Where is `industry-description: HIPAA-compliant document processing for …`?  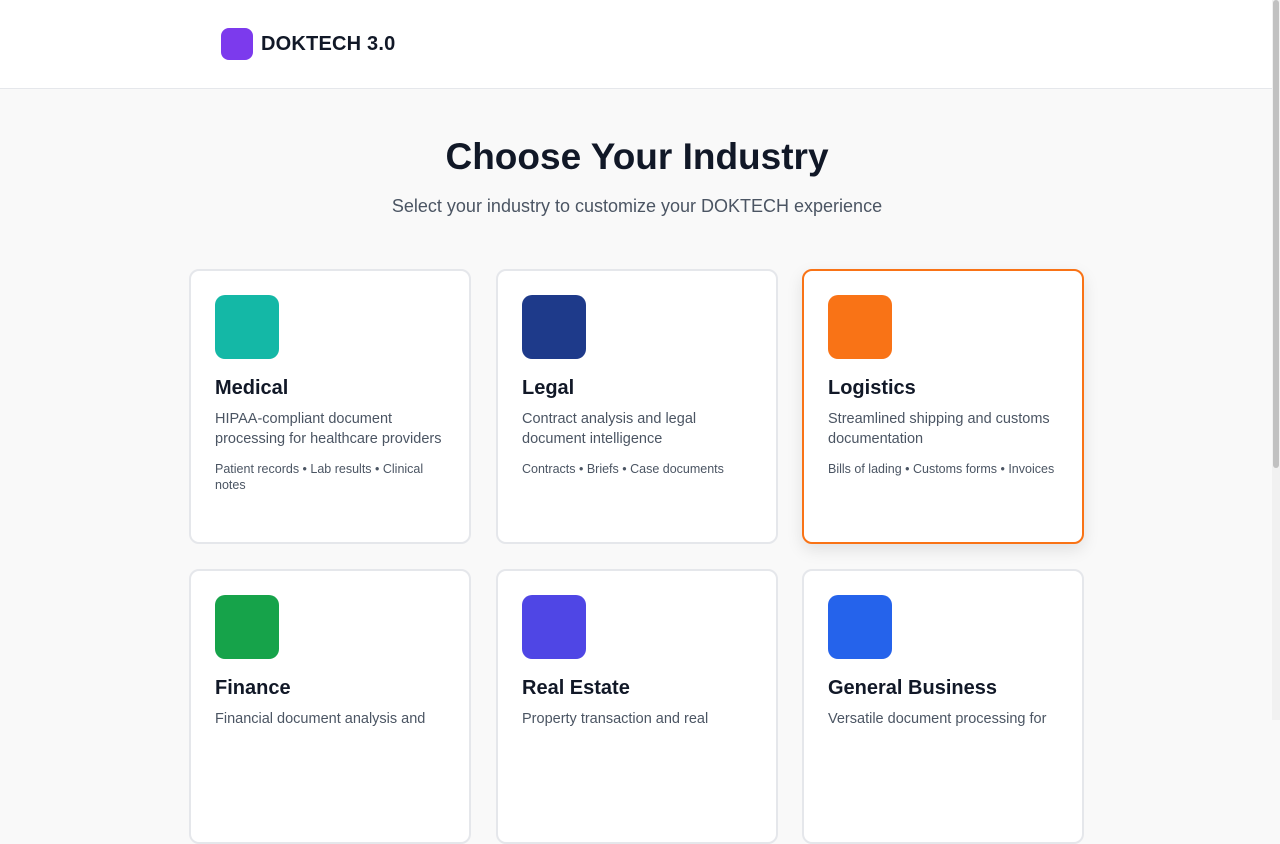 industry-description: HIPAA-compliant document processing for … is located at coordinates (328, 429).